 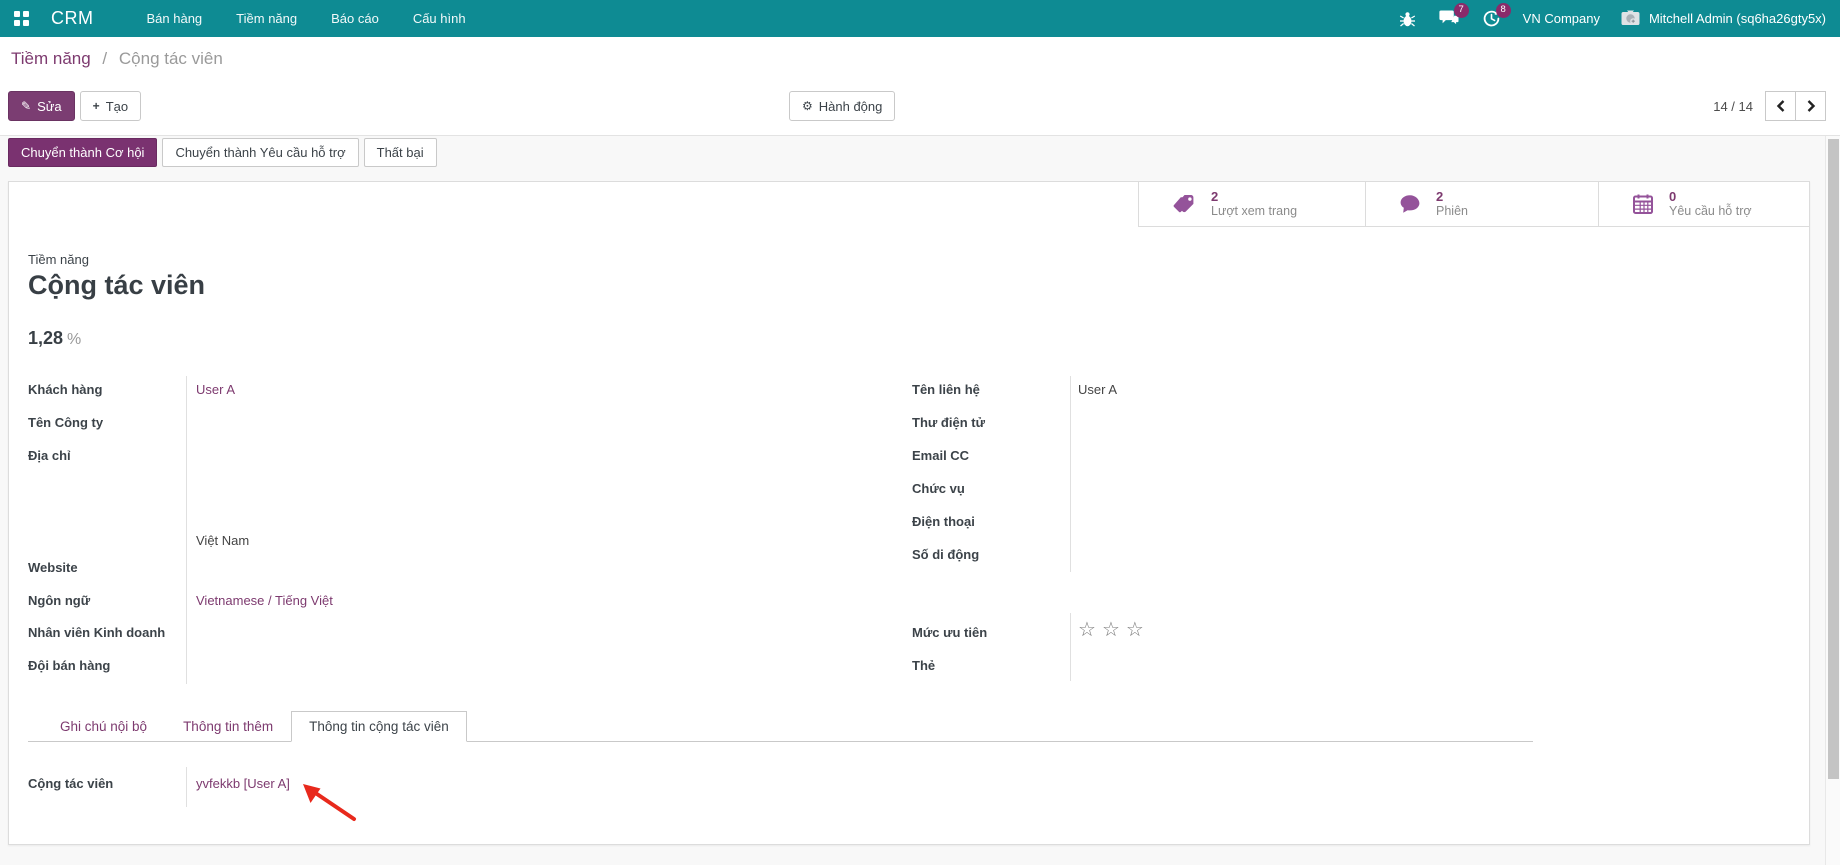 I want to click on pager-counter: 14 / 14, so click(x=1733, y=106).